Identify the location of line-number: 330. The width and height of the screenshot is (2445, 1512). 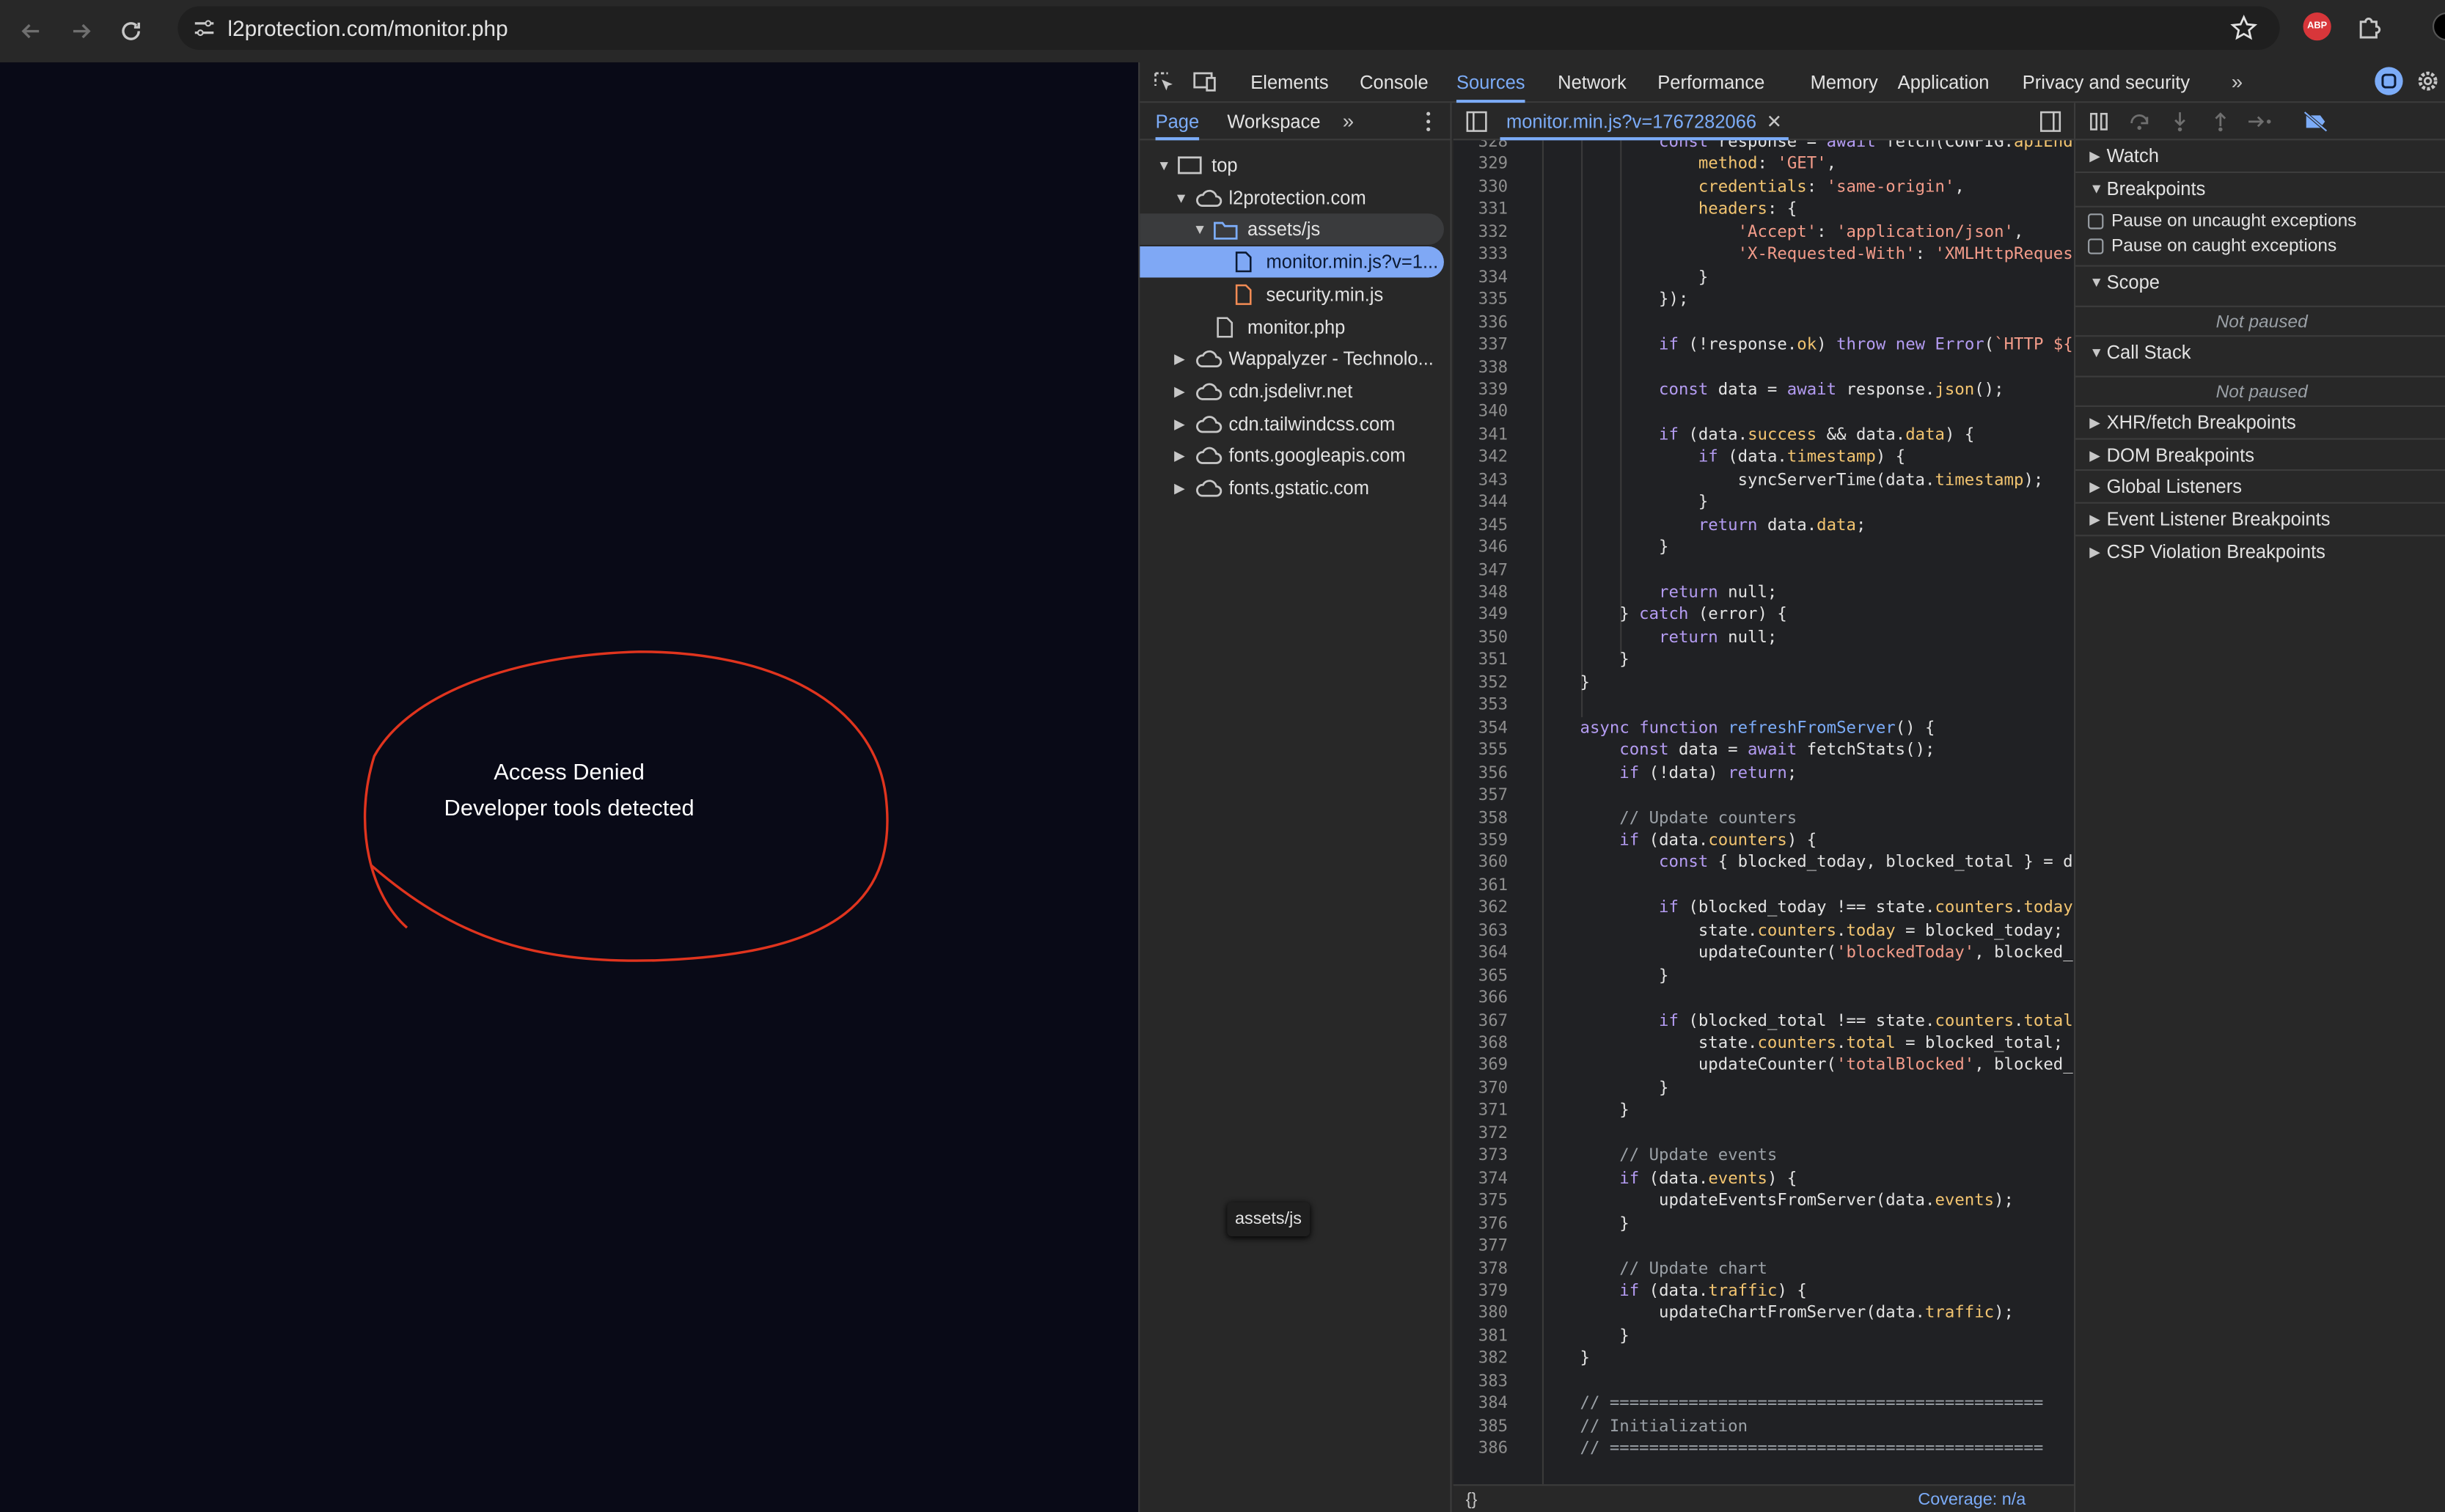
(1481, 187).